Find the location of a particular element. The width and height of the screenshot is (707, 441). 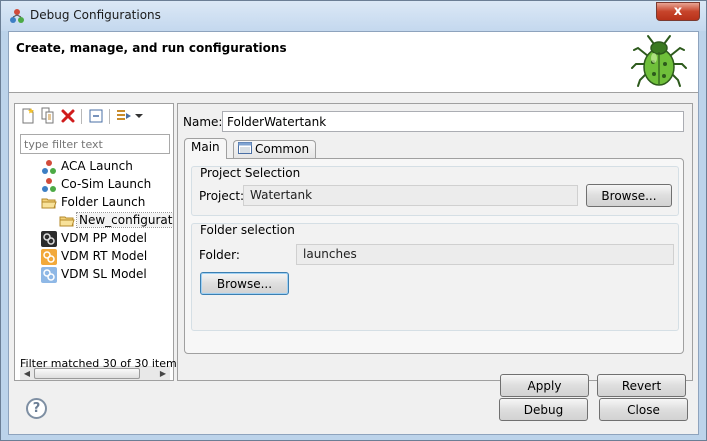

tree-toolbar is located at coordinates (94, 117).